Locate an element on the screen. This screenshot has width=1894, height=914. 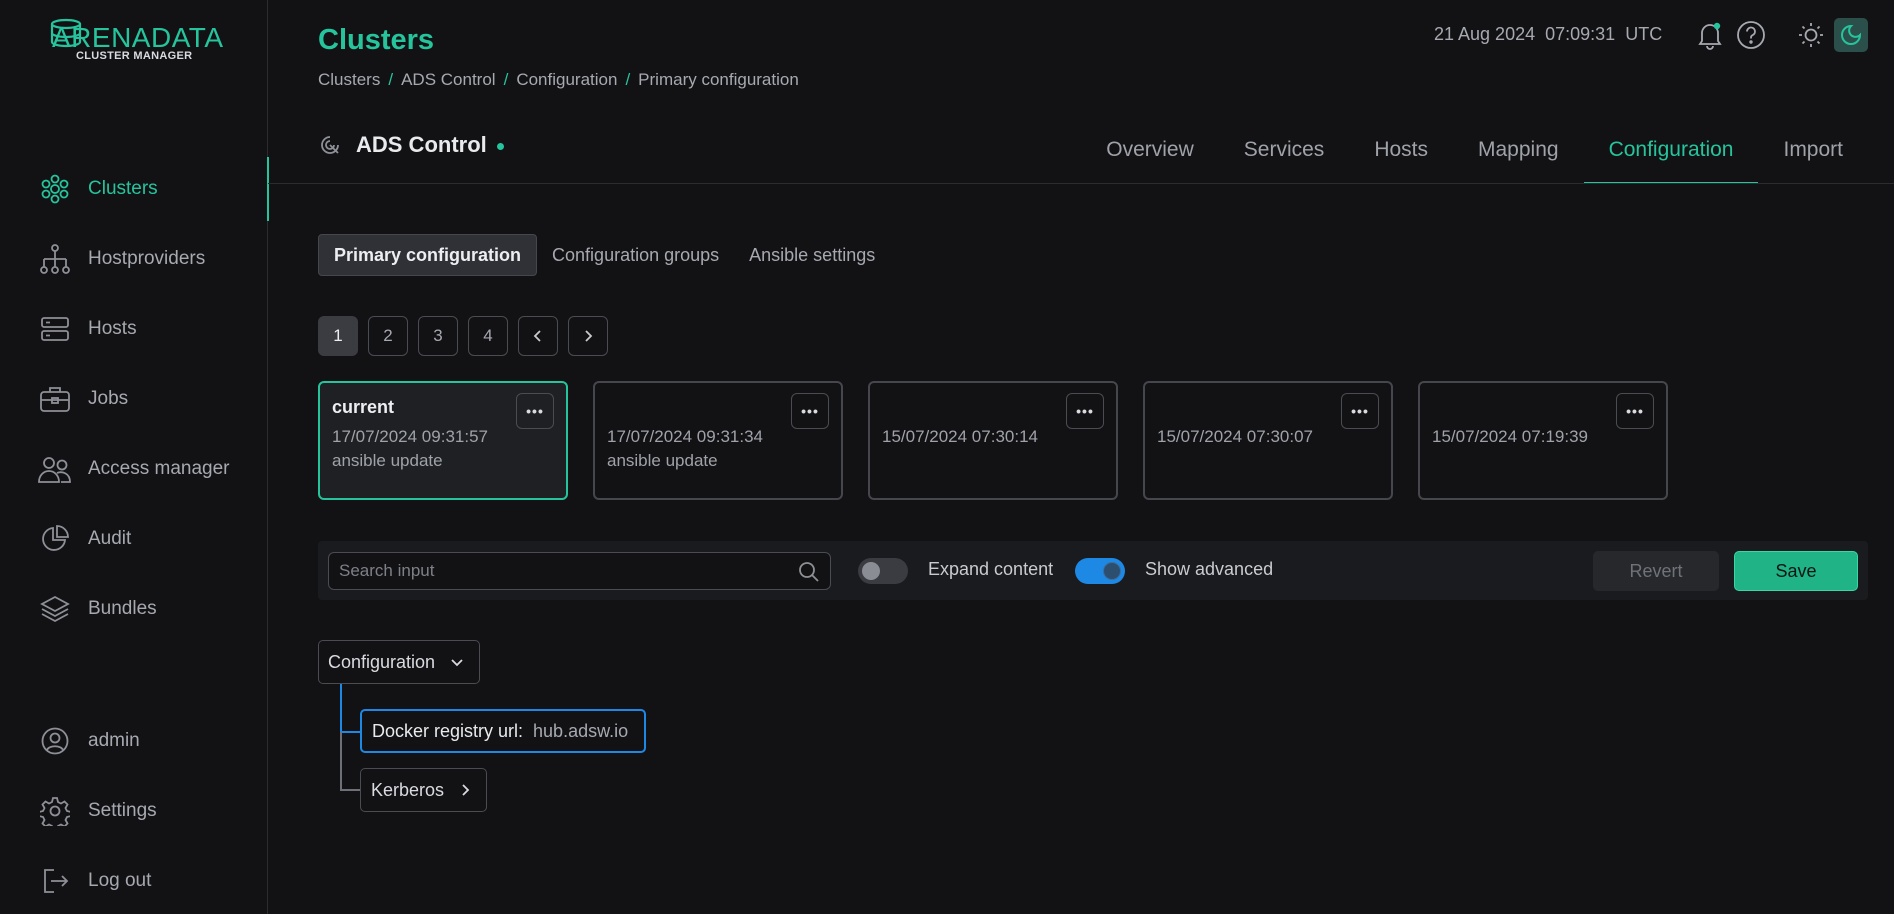
config-version-card: 15/07/2024 07:30:07 ••• is located at coordinates (1268, 440).